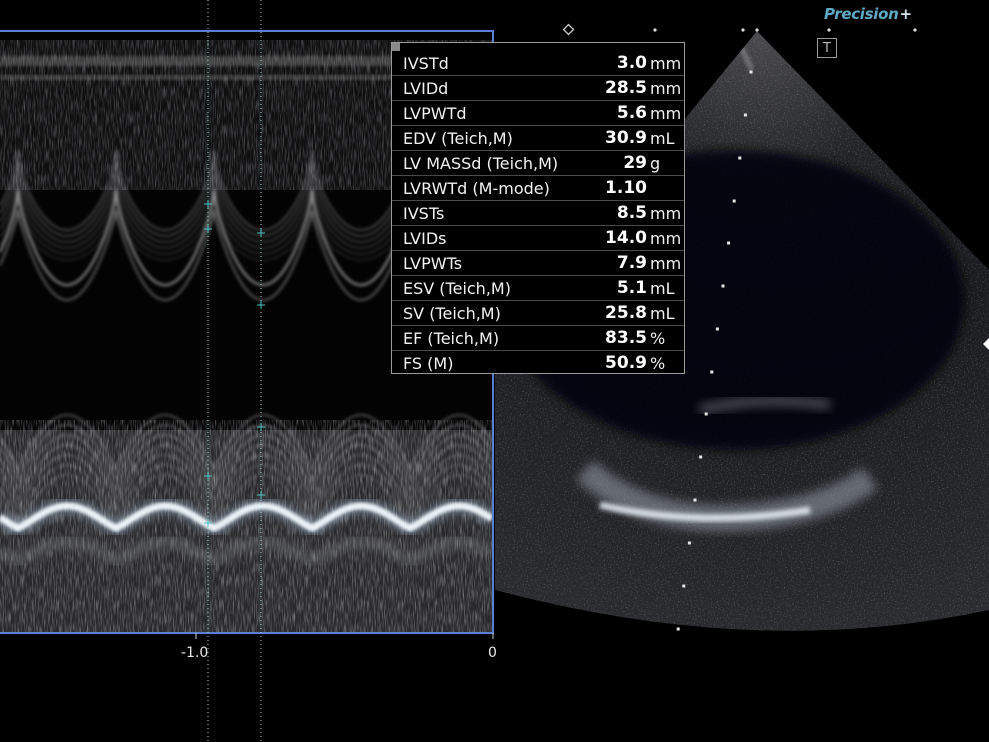 This screenshot has width=989, height=742. Describe the element at coordinates (631, 63) in the screenshot. I see `measurement-value: 3.0` at that location.